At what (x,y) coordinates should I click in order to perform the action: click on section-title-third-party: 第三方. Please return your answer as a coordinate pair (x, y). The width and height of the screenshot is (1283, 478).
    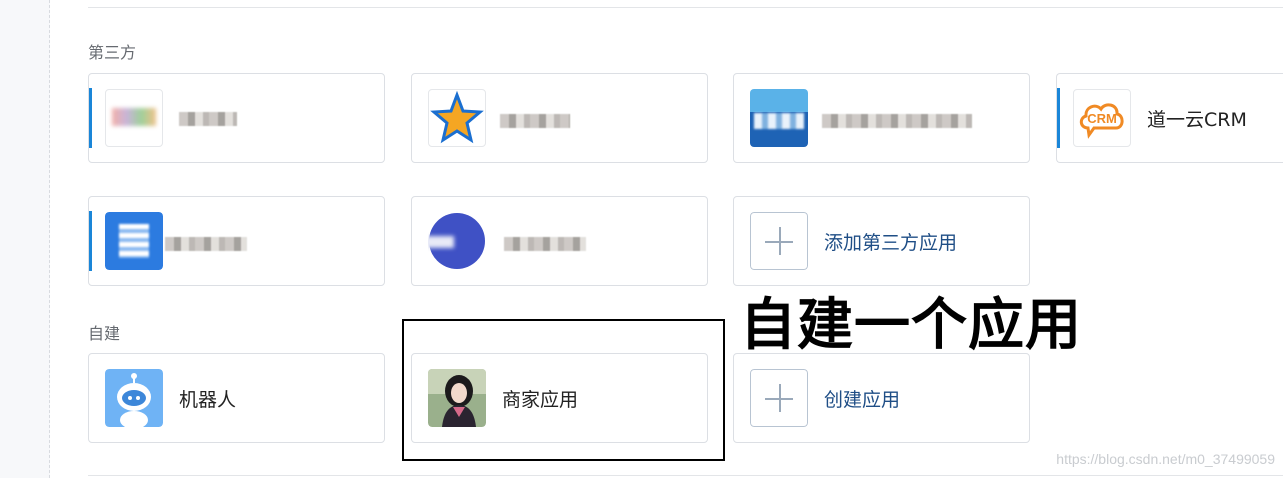
    Looking at the image, I should click on (112, 52).